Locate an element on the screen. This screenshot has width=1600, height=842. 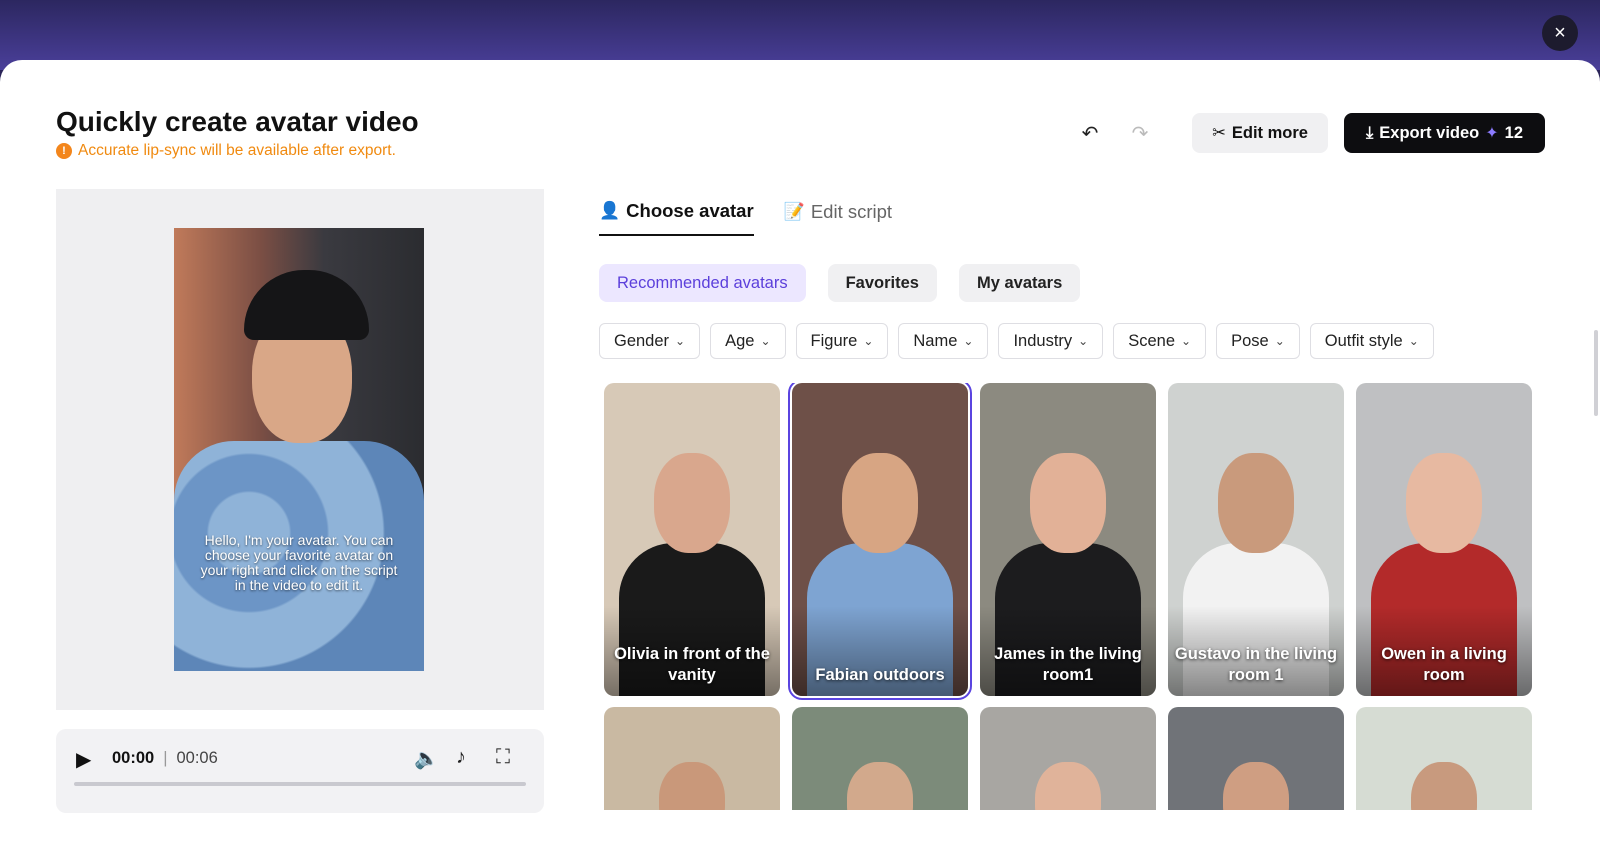
avatar-card-label: Fabian outdoors is located at coordinates (880, 675).